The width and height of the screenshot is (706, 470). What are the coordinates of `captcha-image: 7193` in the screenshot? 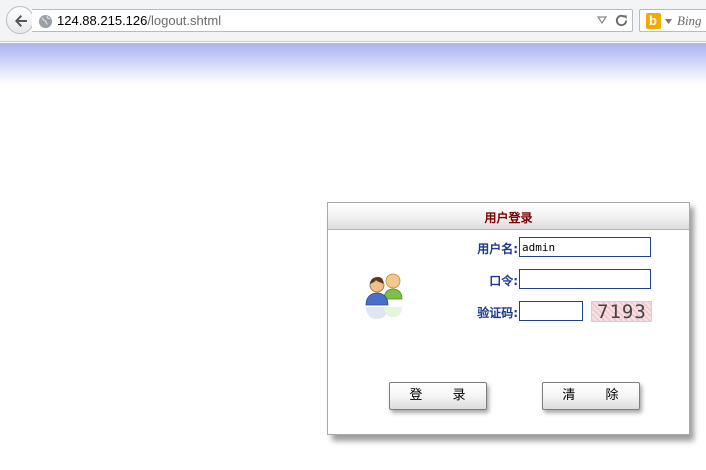 It's located at (621, 311).